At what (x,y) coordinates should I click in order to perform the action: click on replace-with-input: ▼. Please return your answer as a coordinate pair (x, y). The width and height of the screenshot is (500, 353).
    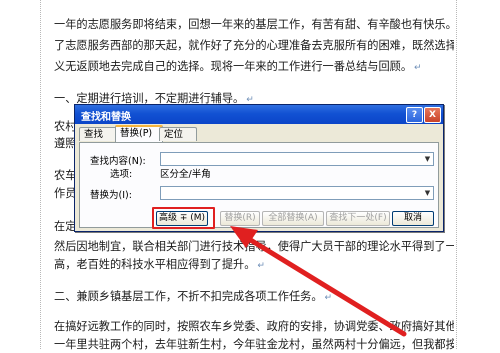
    Looking at the image, I should click on (297, 193).